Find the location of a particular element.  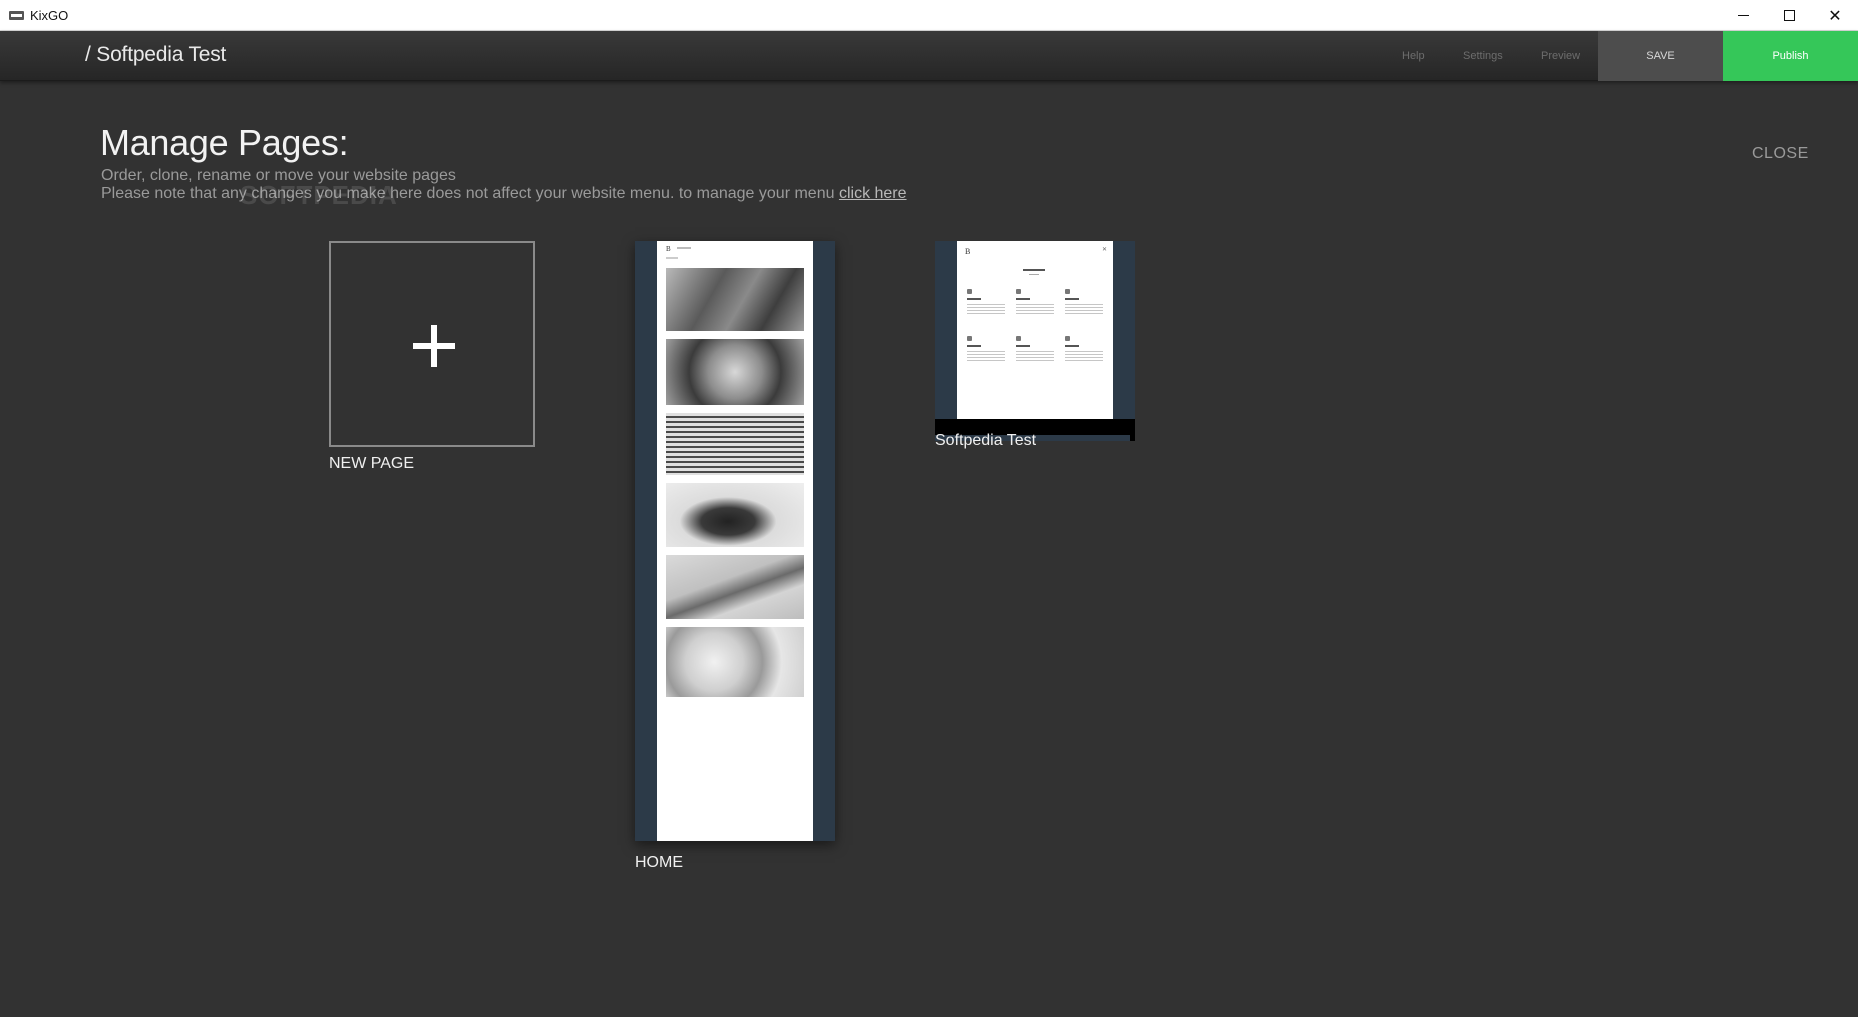

close-button: CLOSE is located at coordinates (1780, 154).